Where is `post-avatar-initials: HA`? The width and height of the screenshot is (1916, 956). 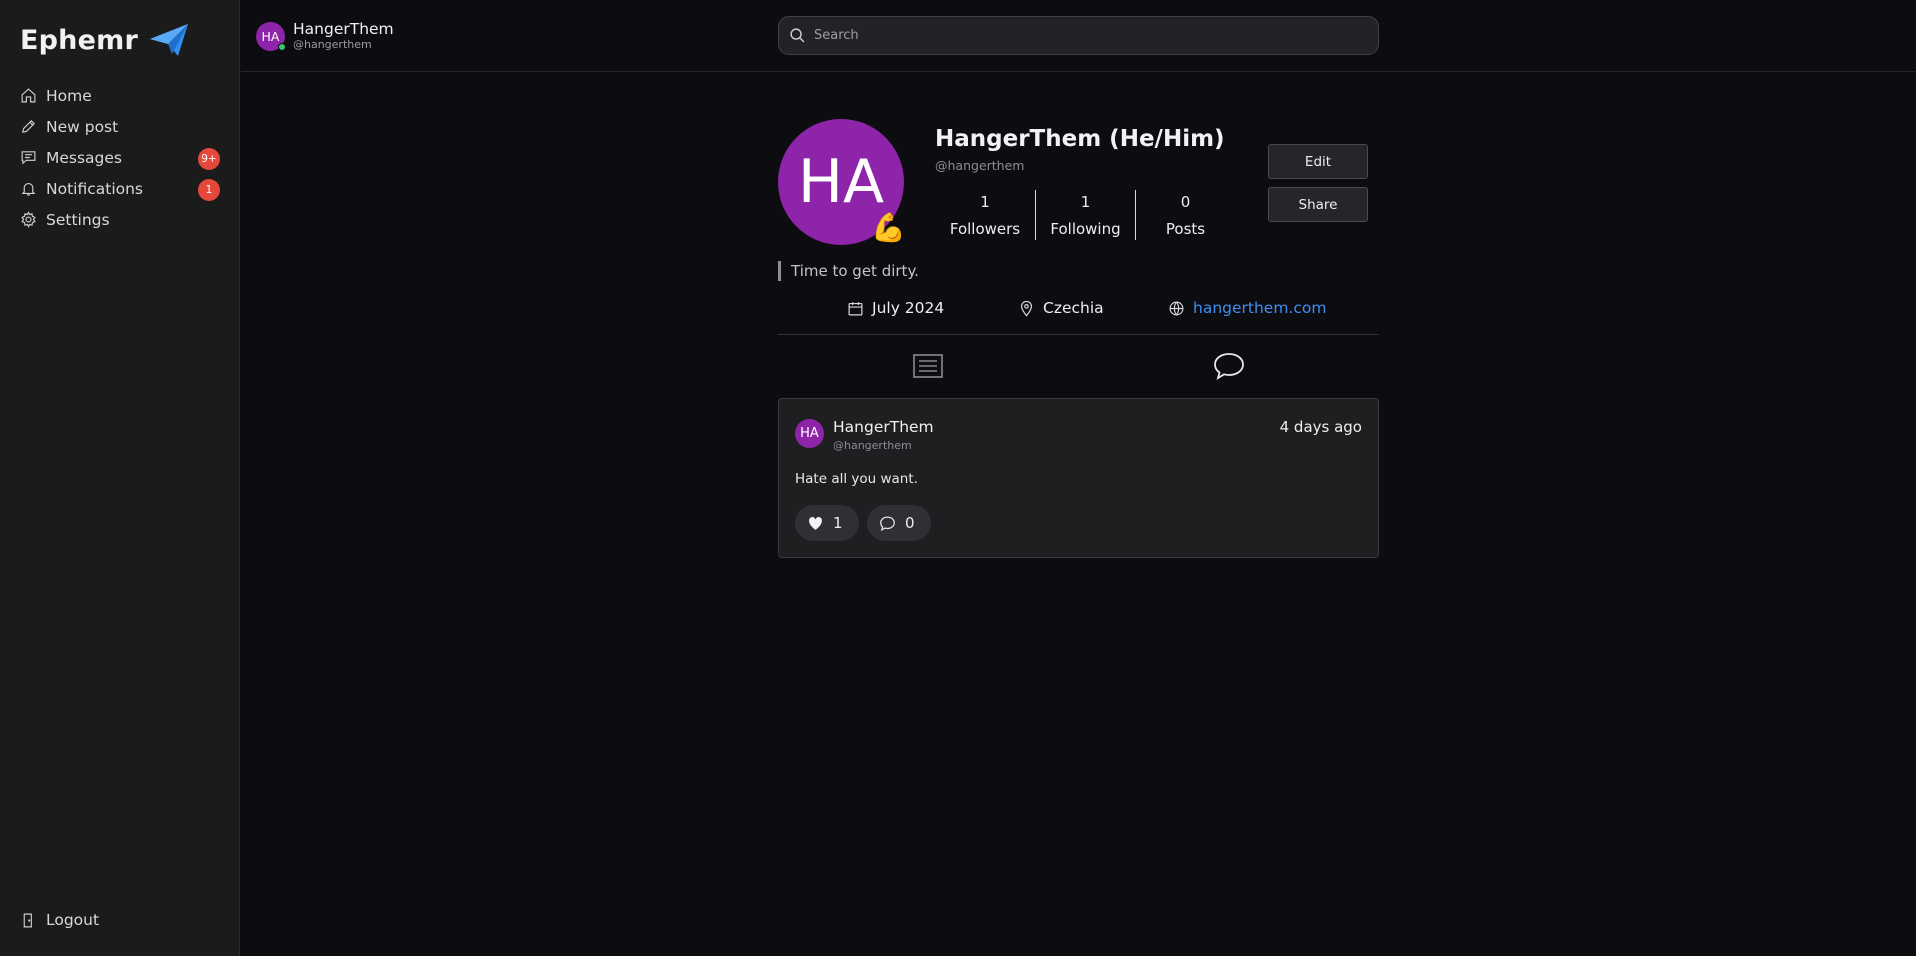
post-avatar-initials: HA is located at coordinates (809, 433).